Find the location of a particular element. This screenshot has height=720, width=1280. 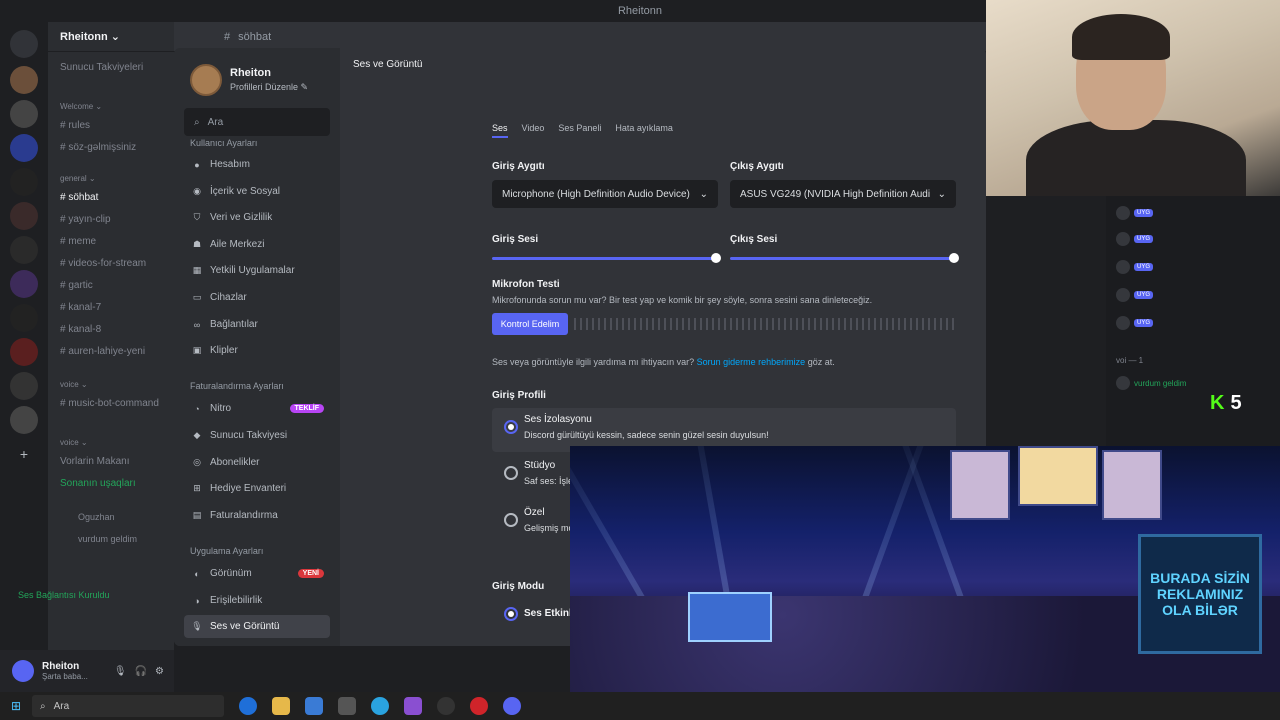

voice-user: vurdum geldim is located at coordinates (107, 539).